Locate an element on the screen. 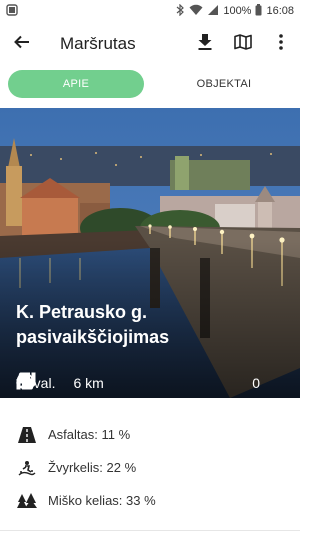 The height and width of the screenshot is (533, 320). download-icon is located at coordinates (205, 44).